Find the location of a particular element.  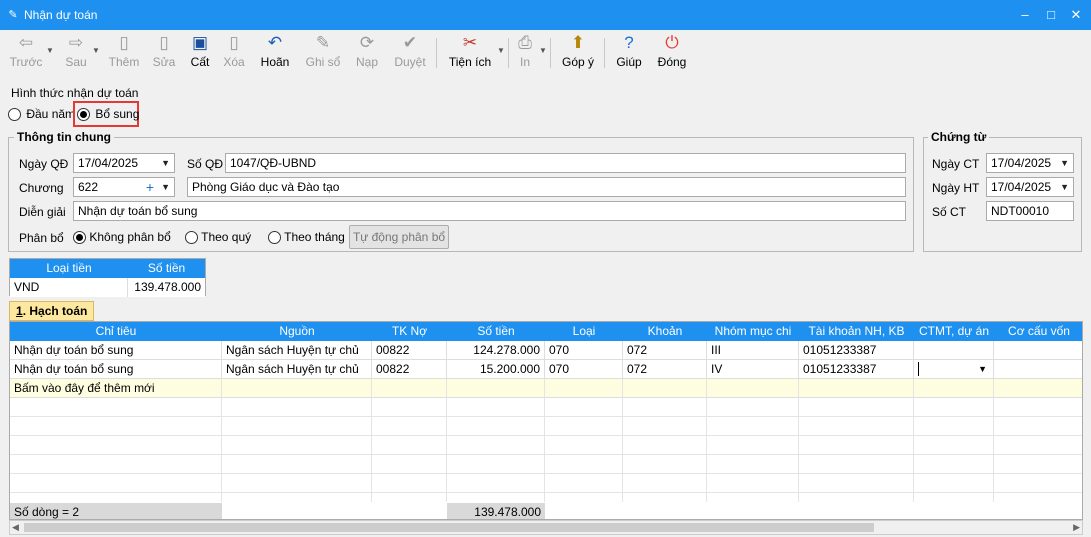

voucher-title: Chứng từ is located at coordinates (959, 137).